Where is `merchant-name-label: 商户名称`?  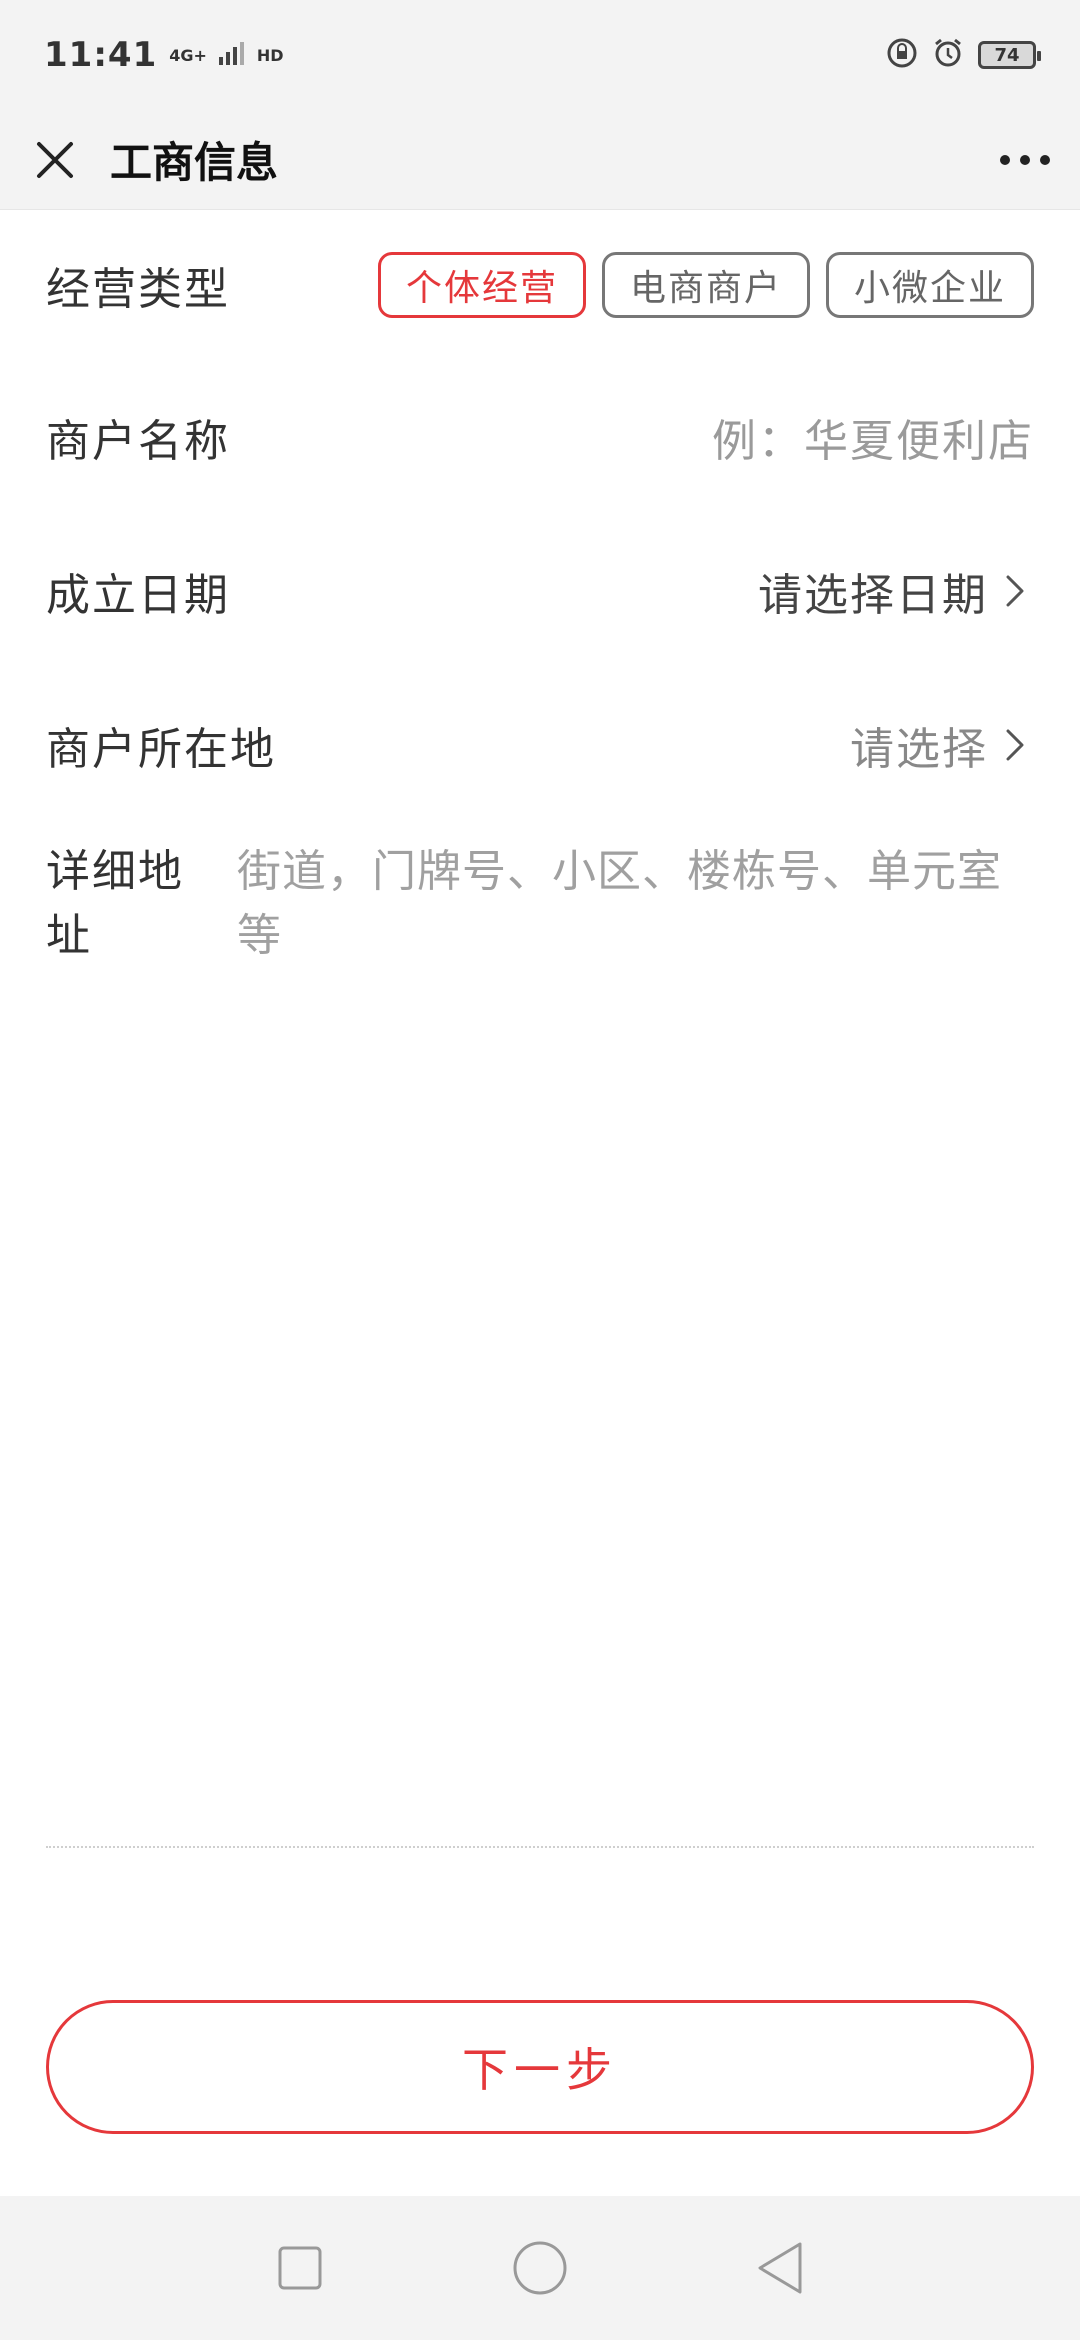 merchant-name-label: 商户名称 is located at coordinates (138, 441).